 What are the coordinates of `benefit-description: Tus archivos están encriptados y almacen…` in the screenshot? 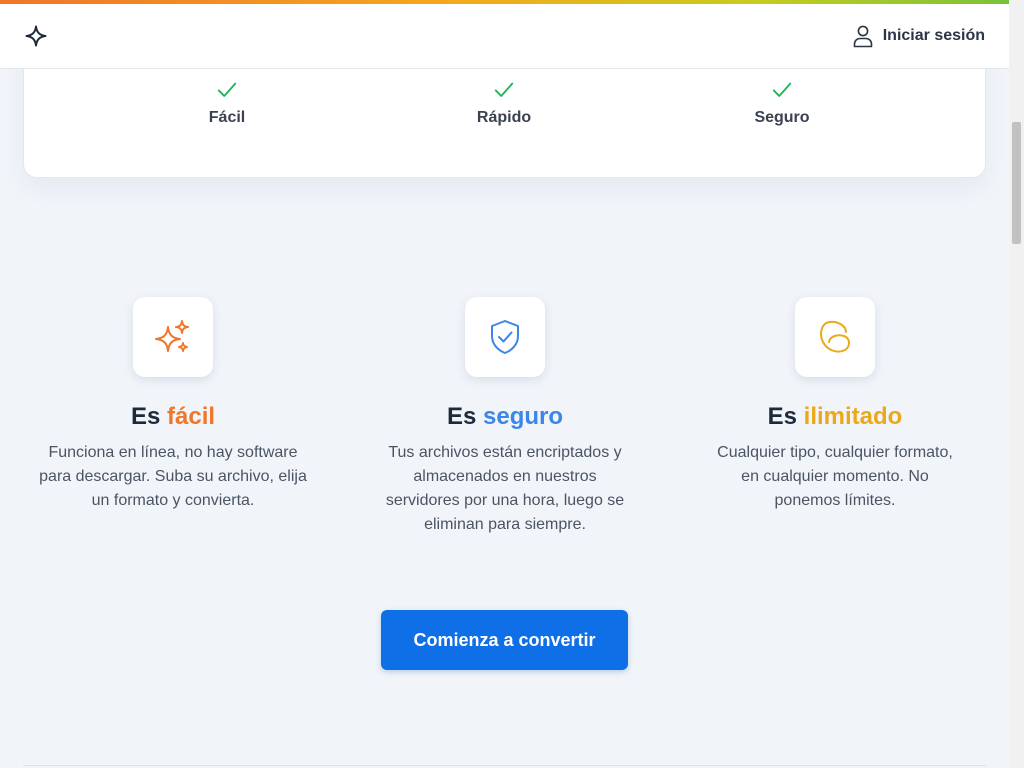 It's located at (505, 488).